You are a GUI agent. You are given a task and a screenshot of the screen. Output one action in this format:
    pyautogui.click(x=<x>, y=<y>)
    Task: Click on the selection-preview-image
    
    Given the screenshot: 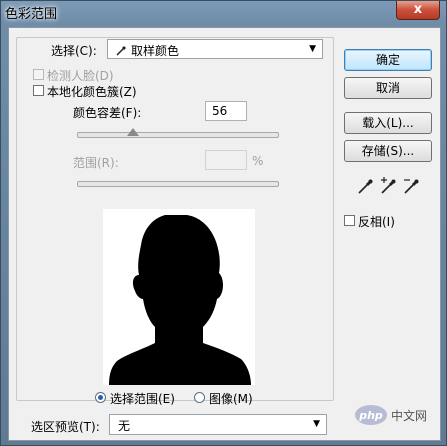 What is the action you would take?
    pyautogui.click(x=179, y=297)
    